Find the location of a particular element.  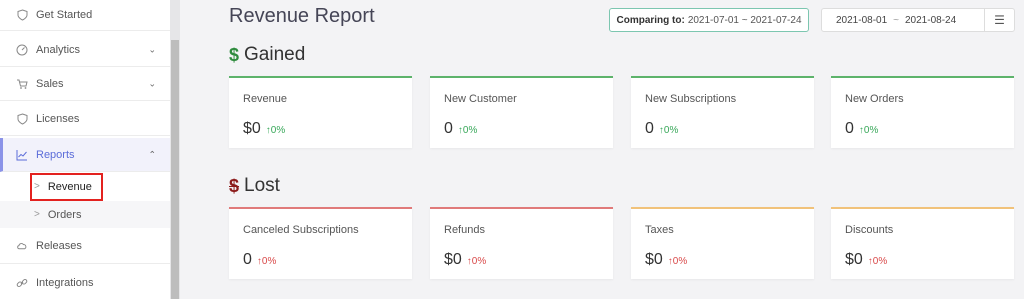

sidebar-item-get-started: Get Started is located at coordinates (85, 15).